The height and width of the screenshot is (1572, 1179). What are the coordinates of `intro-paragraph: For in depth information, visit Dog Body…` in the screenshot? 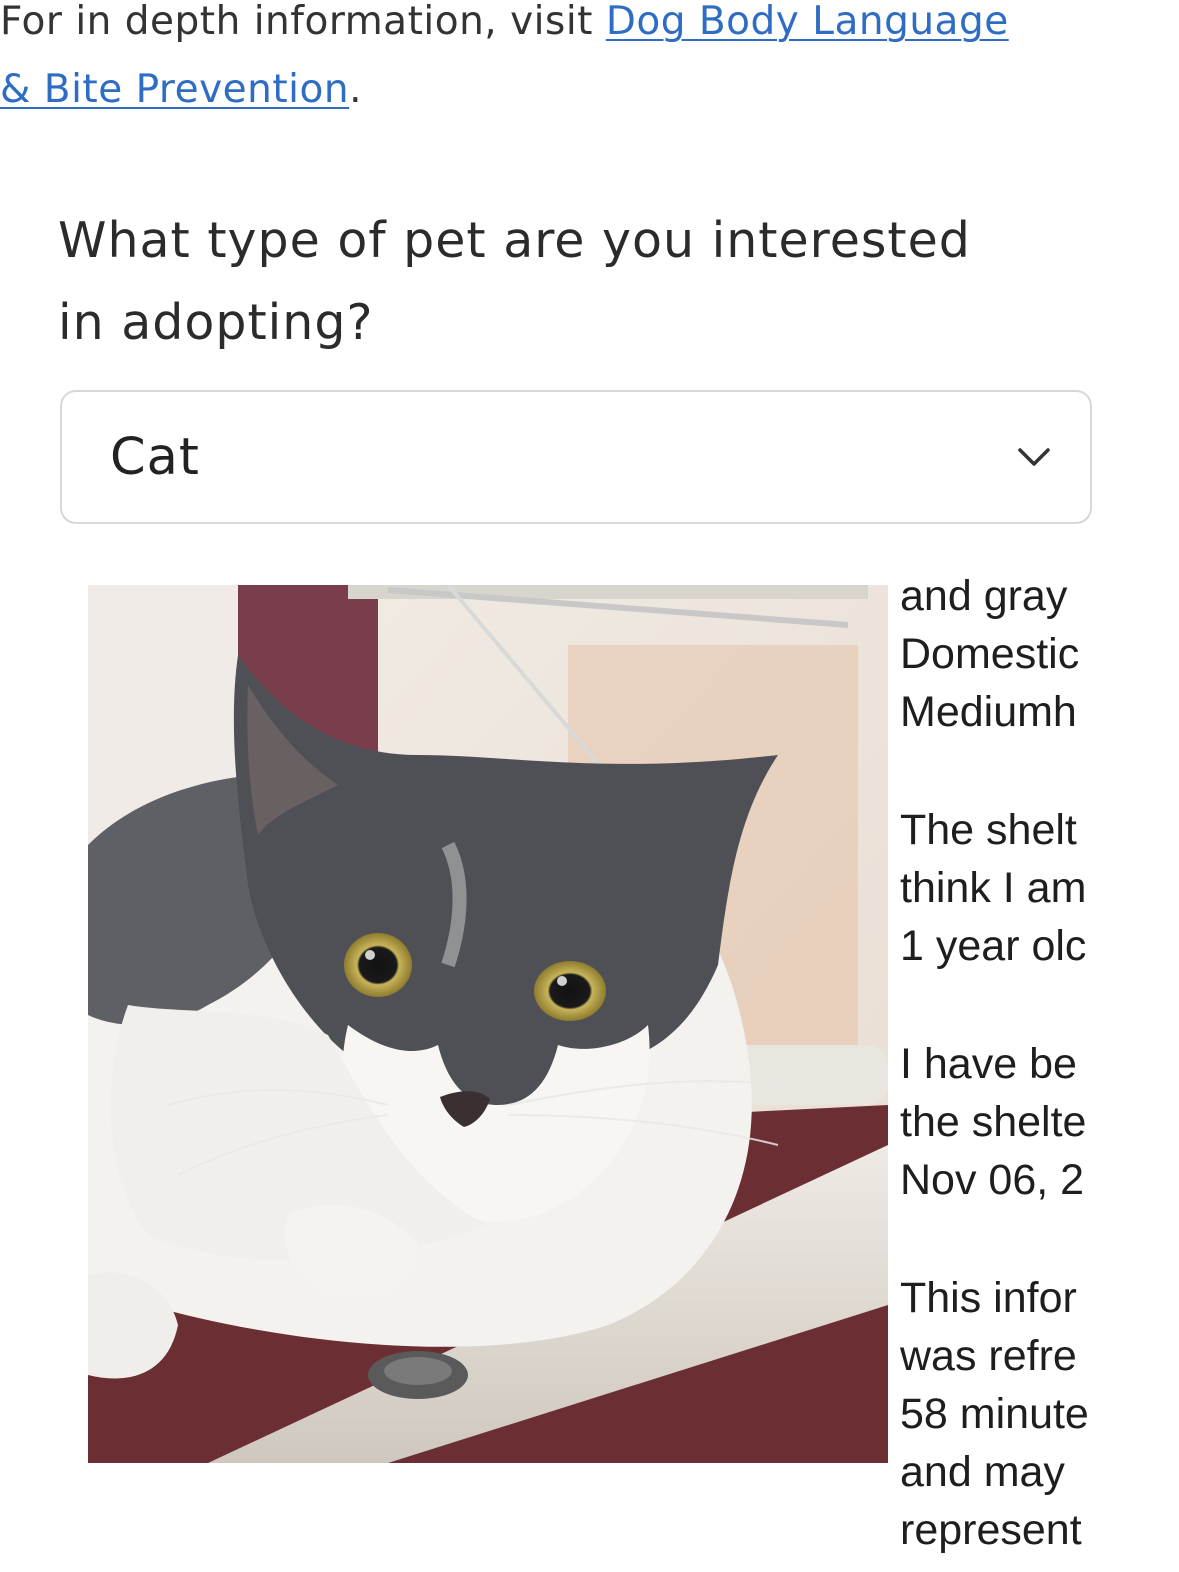 It's located at (589, 62).